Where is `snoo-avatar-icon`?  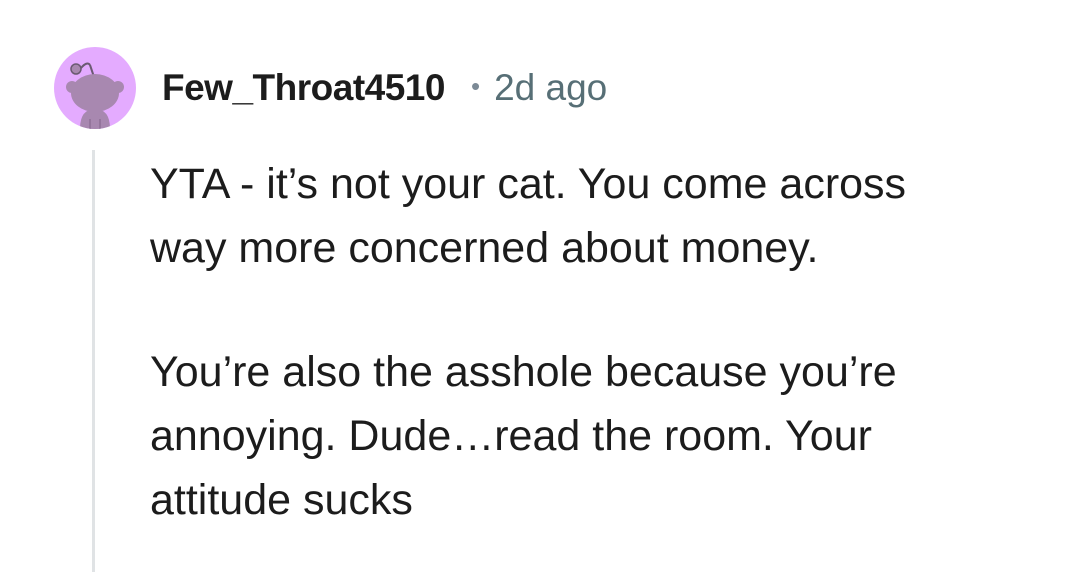 snoo-avatar-icon is located at coordinates (95, 95).